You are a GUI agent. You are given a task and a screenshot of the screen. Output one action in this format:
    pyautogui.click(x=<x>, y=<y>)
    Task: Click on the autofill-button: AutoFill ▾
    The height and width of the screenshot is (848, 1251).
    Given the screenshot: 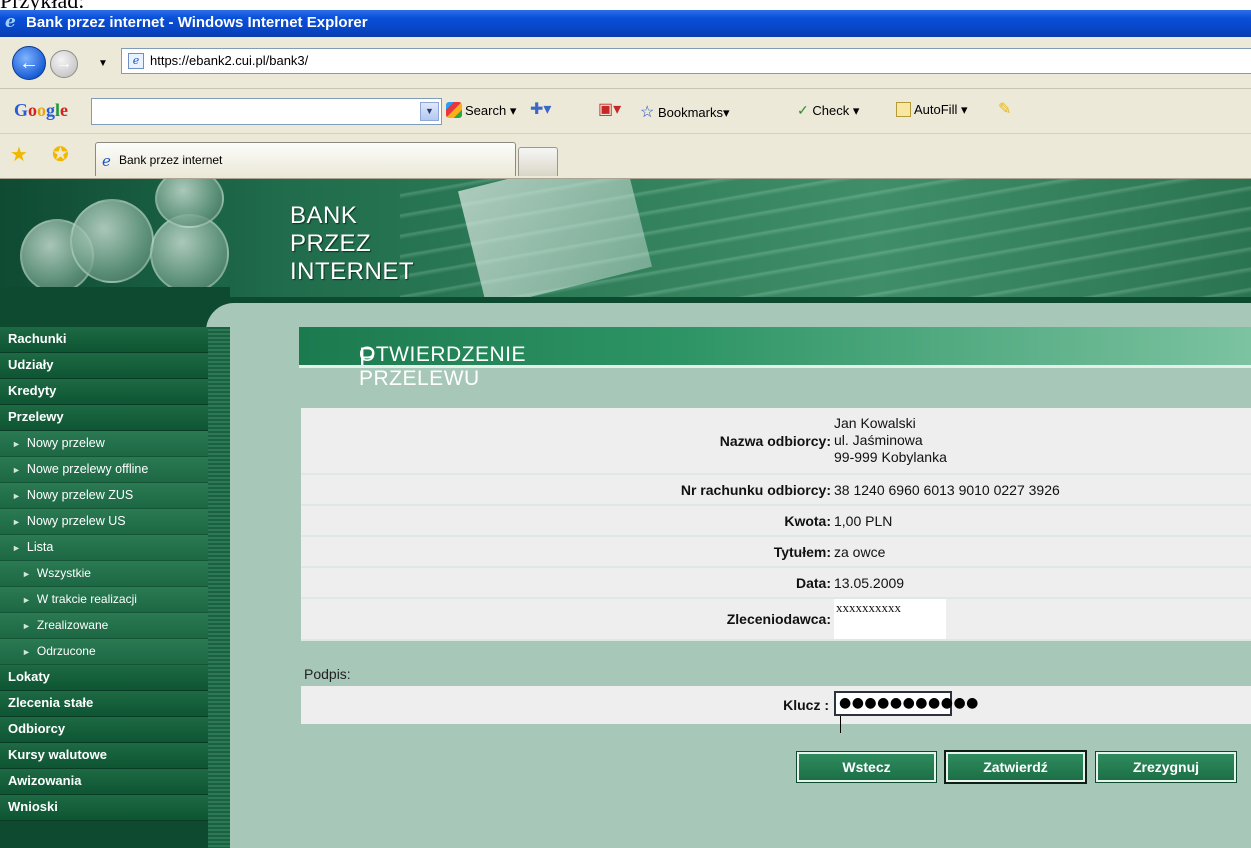 What is the action you would take?
    pyautogui.click(x=932, y=110)
    